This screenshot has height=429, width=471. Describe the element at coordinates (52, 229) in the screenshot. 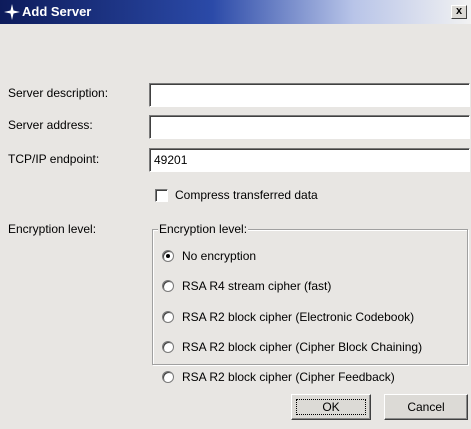

I see `encryption-level-label: Encryption level:` at that location.